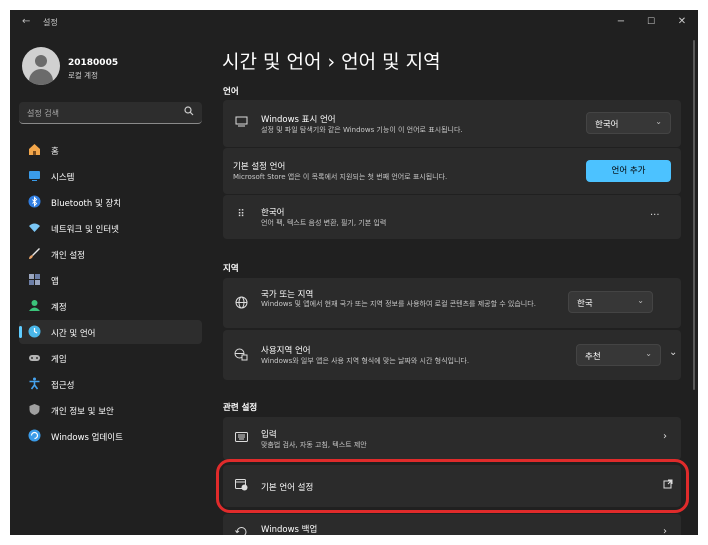  I want to click on preferred-languages-title: 기본 설정 언어, so click(259, 167).